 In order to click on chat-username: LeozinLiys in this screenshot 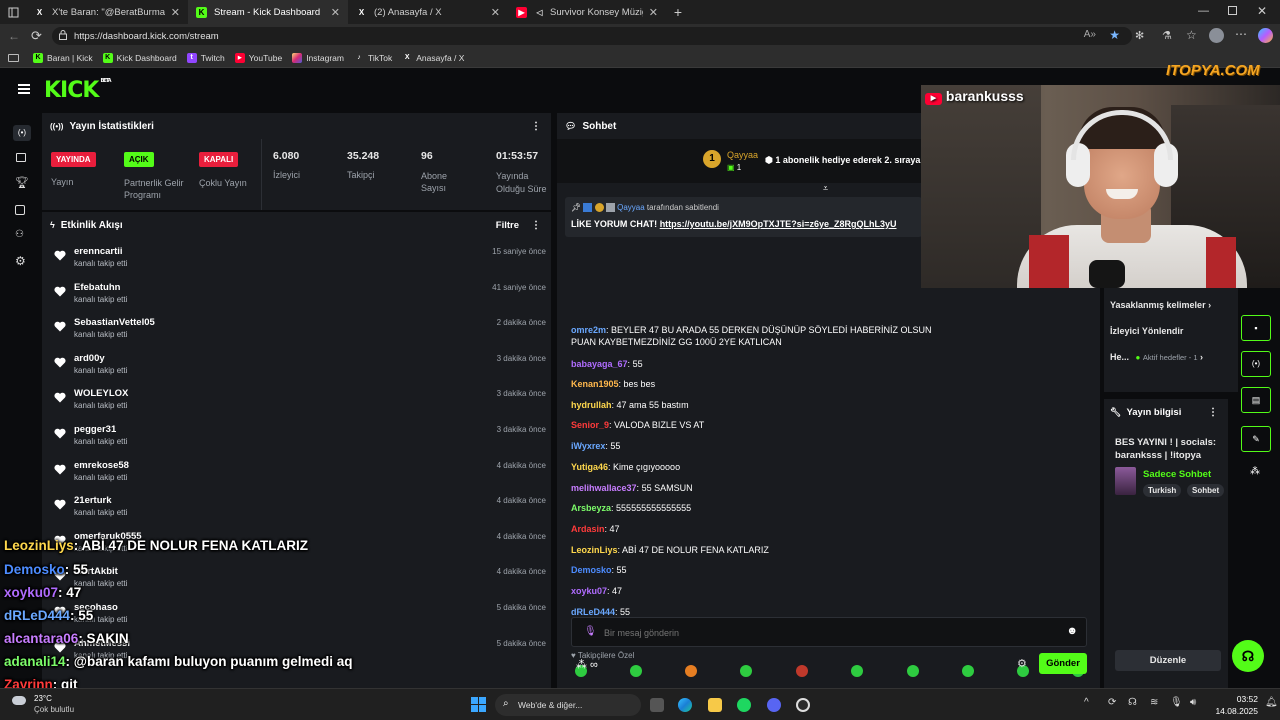, I will do `click(594, 550)`.